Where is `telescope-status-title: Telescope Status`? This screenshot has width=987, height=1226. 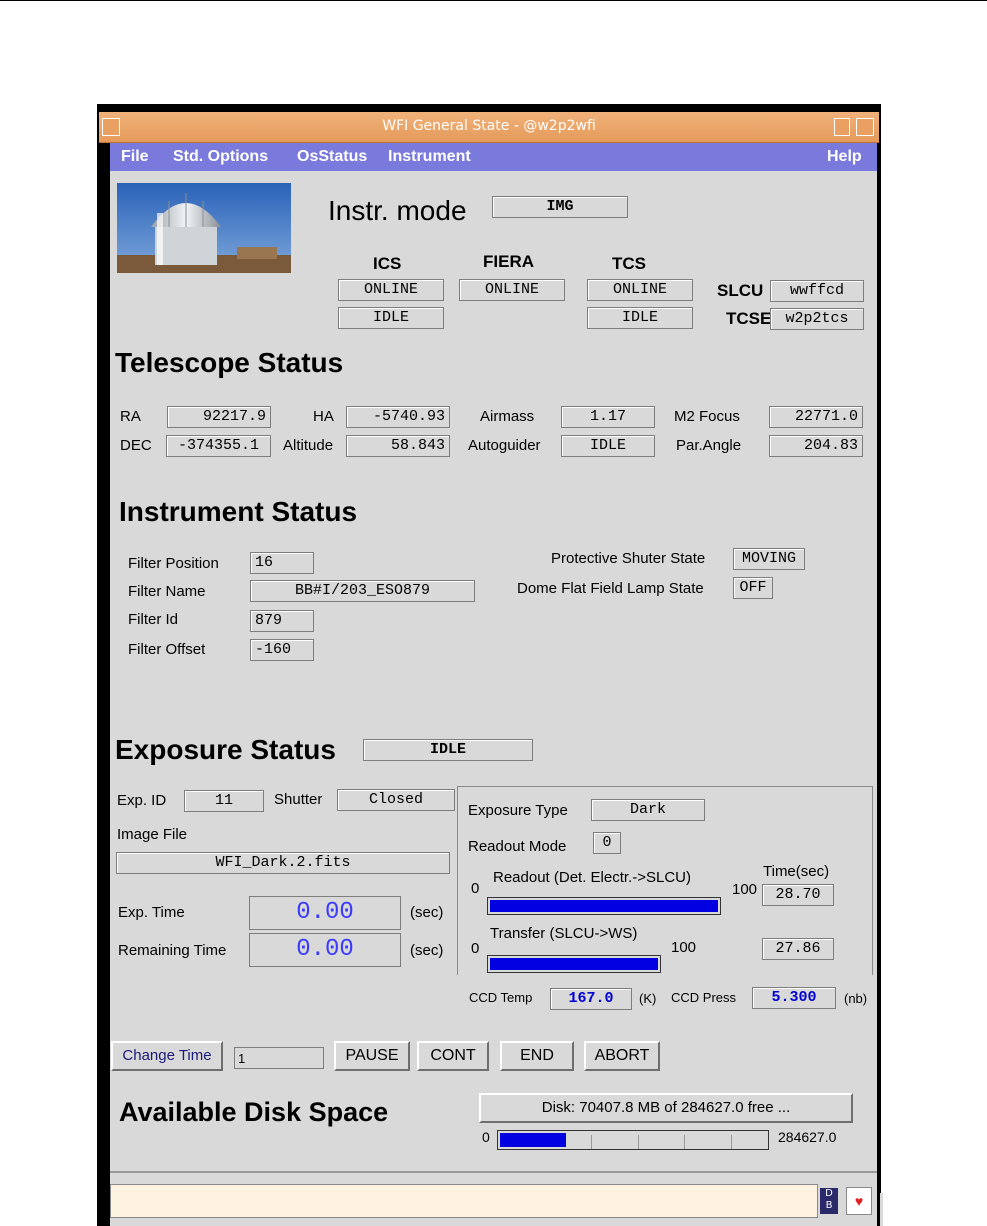 telescope-status-title: Telescope Status is located at coordinates (229, 362).